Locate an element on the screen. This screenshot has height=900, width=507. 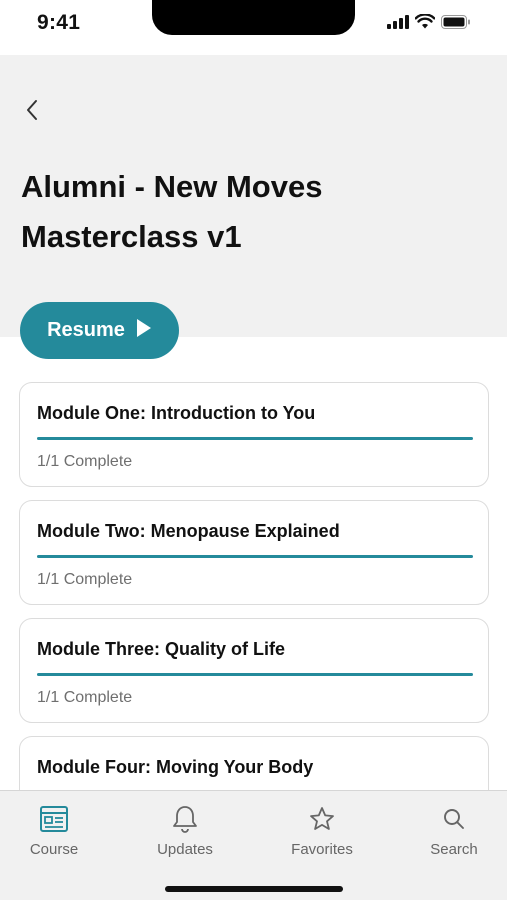
tab-search: Search is located at coordinates (454, 830).